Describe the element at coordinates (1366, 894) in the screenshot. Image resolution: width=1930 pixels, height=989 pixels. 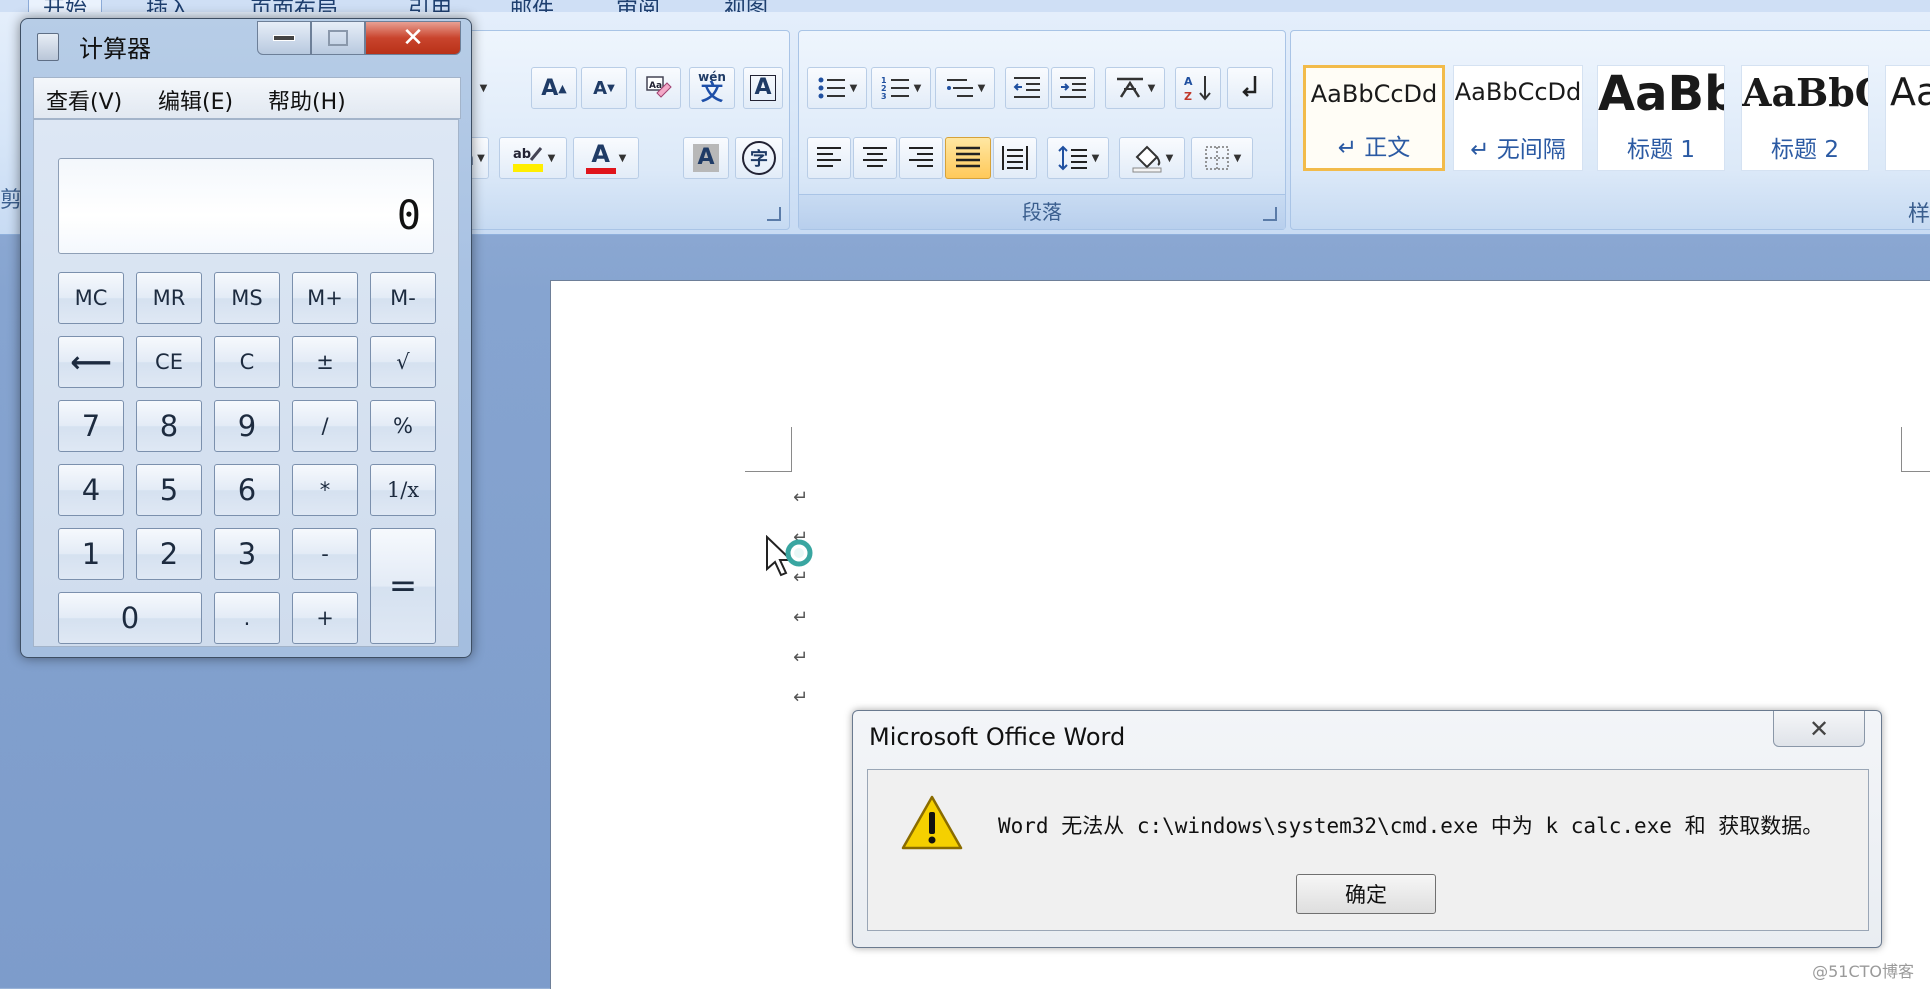
I see `ok-button: 确定` at that location.